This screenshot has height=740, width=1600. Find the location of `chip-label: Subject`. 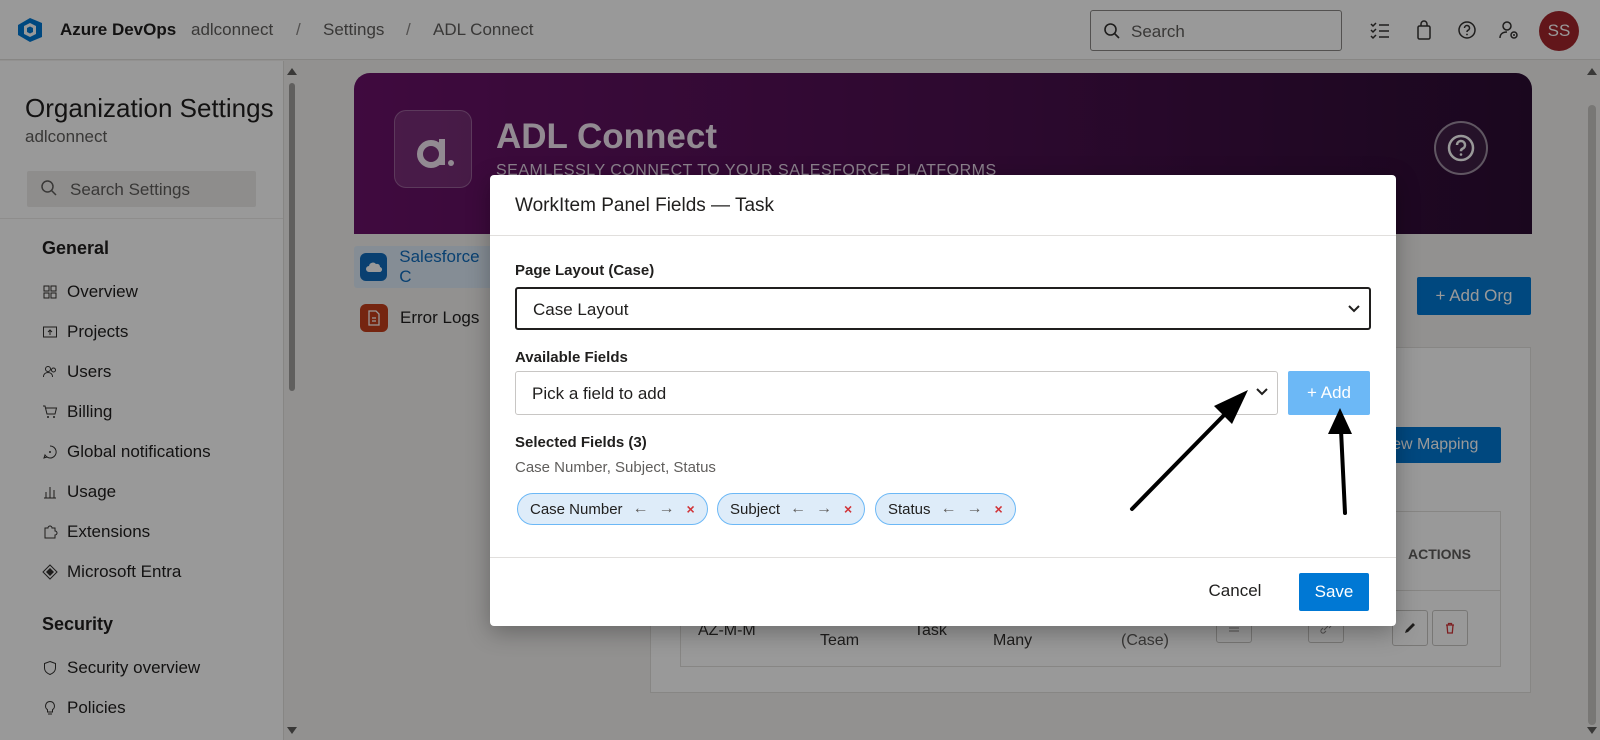

chip-label: Subject is located at coordinates (755, 509).